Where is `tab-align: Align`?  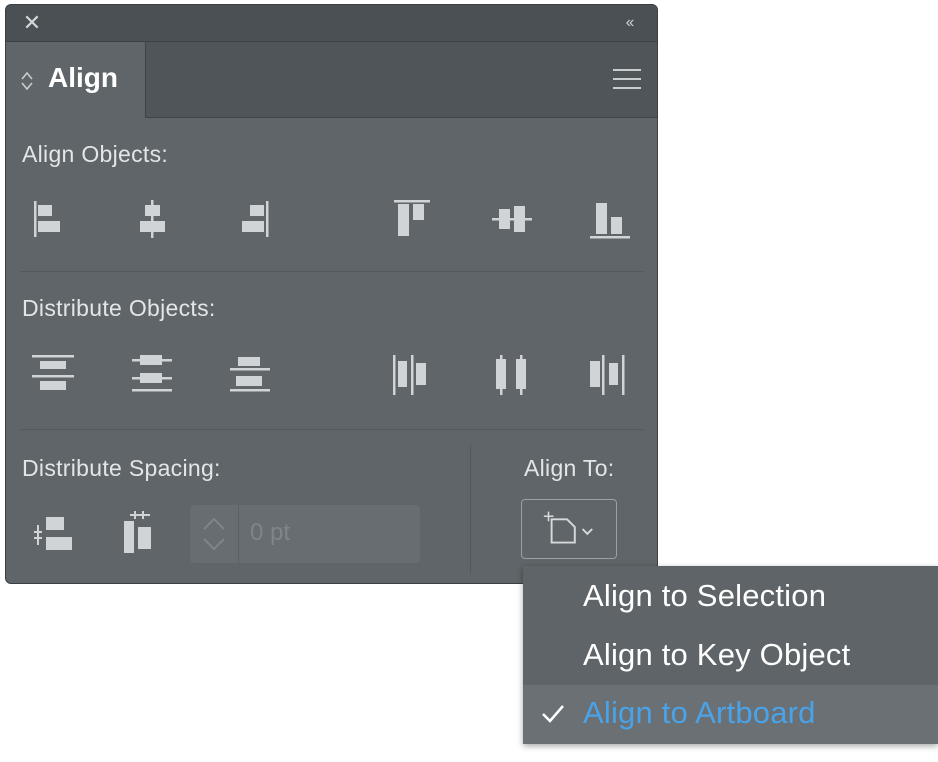 tab-align: Align is located at coordinates (76, 80).